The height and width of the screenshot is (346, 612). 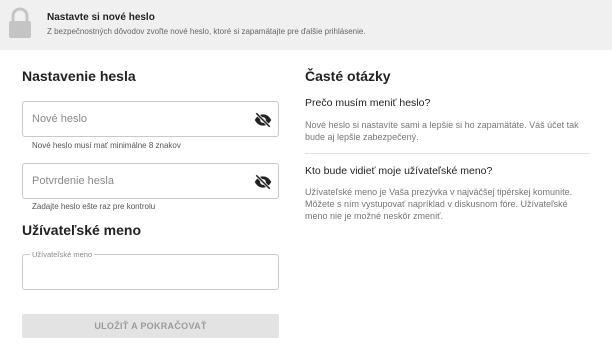 What do you see at coordinates (399, 171) in the screenshot?
I see `faq-question: Kto bude vidieť moje užívateľské meno?` at bounding box center [399, 171].